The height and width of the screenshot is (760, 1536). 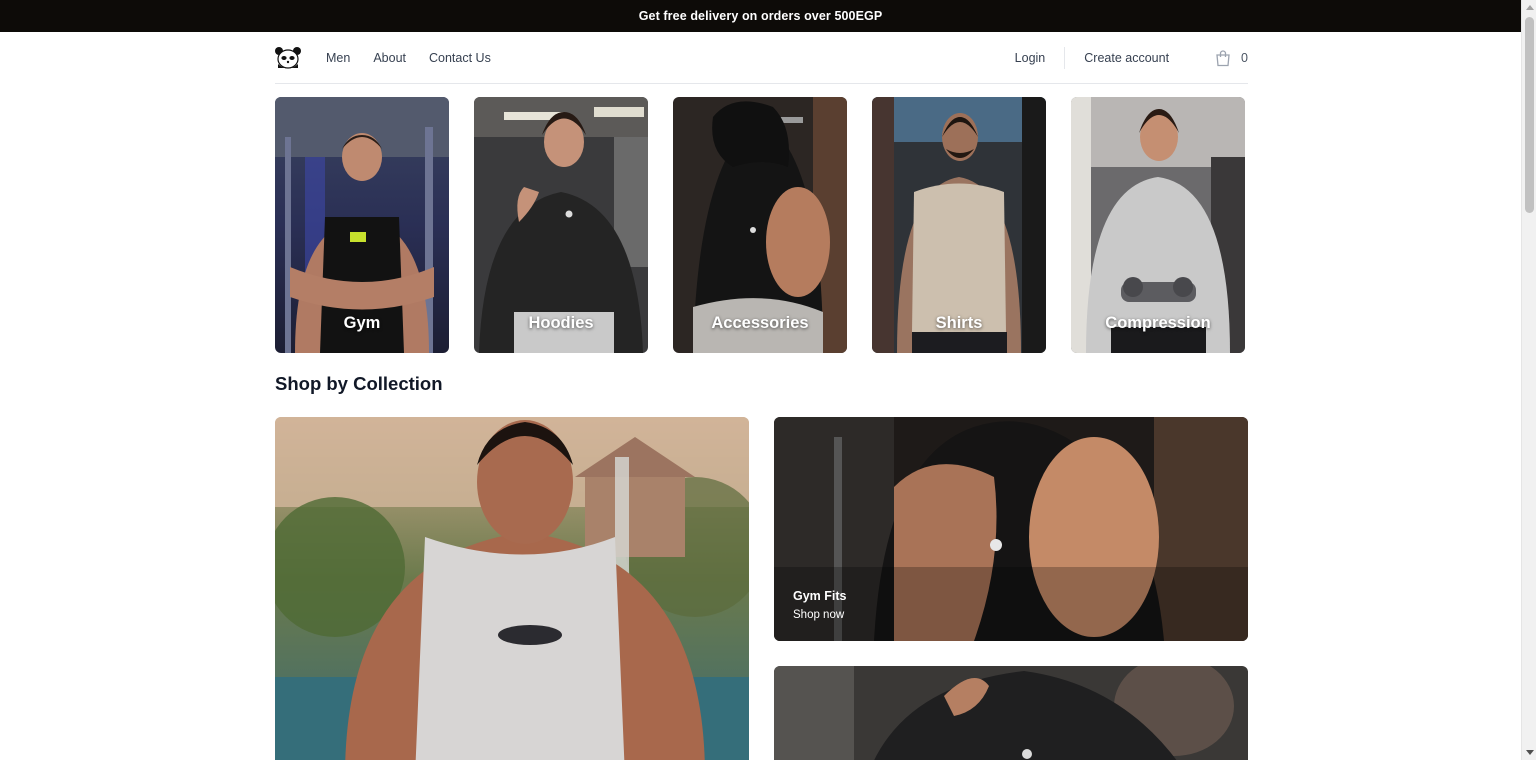 What do you see at coordinates (1030, 58) in the screenshot?
I see `login-link: Login` at bounding box center [1030, 58].